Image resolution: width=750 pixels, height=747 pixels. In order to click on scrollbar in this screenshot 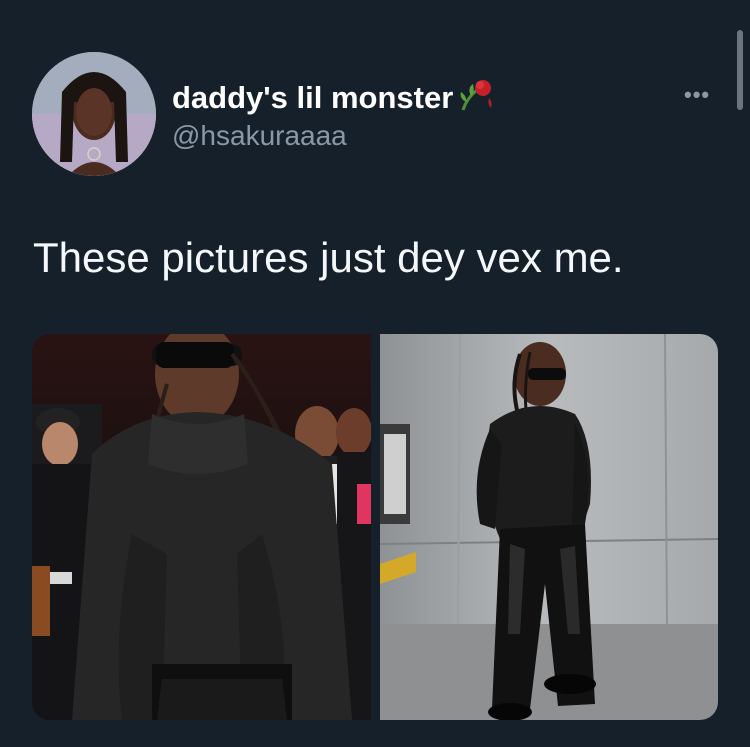, I will do `click(740, 70)`.